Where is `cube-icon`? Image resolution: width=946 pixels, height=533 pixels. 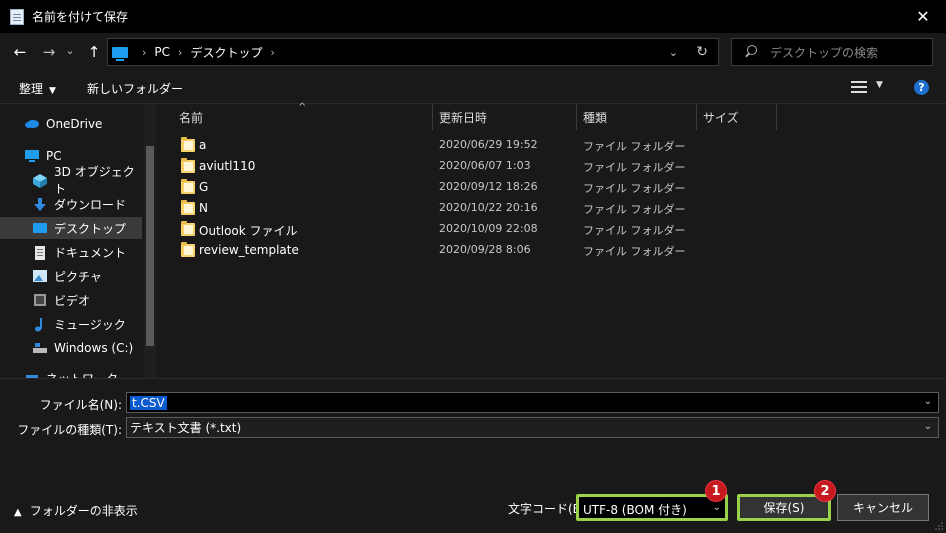 cube-icon is located at coordinates (40, 180).